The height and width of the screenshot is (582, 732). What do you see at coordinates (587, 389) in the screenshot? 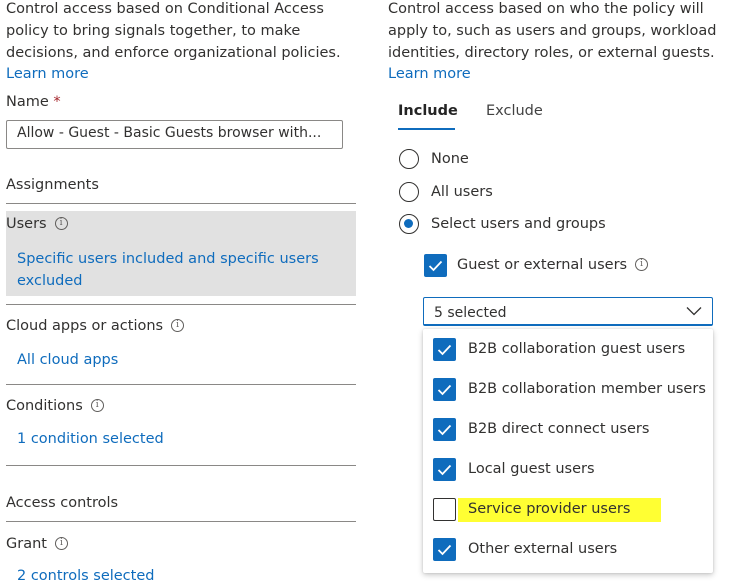
I see `option-b2b-member-label: B2B collaboration member users` at bounding box center [587, 389].